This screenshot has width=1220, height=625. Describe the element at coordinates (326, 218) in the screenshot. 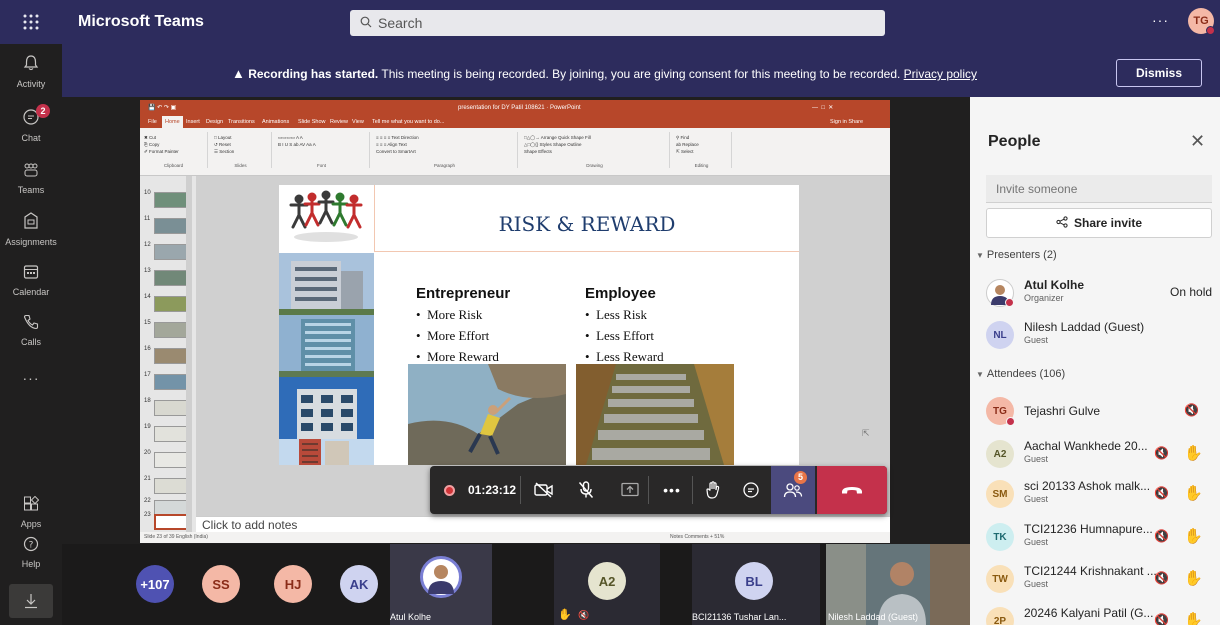

I see `people-chain-image` at that location.